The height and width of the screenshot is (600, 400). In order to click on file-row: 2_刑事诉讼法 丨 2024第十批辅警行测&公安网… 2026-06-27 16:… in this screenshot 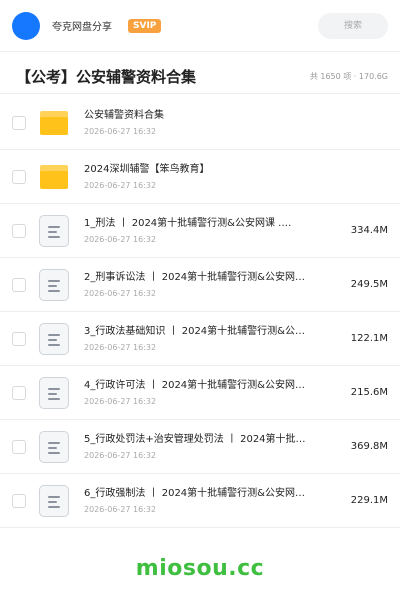, I will do `click(200, 285)`.